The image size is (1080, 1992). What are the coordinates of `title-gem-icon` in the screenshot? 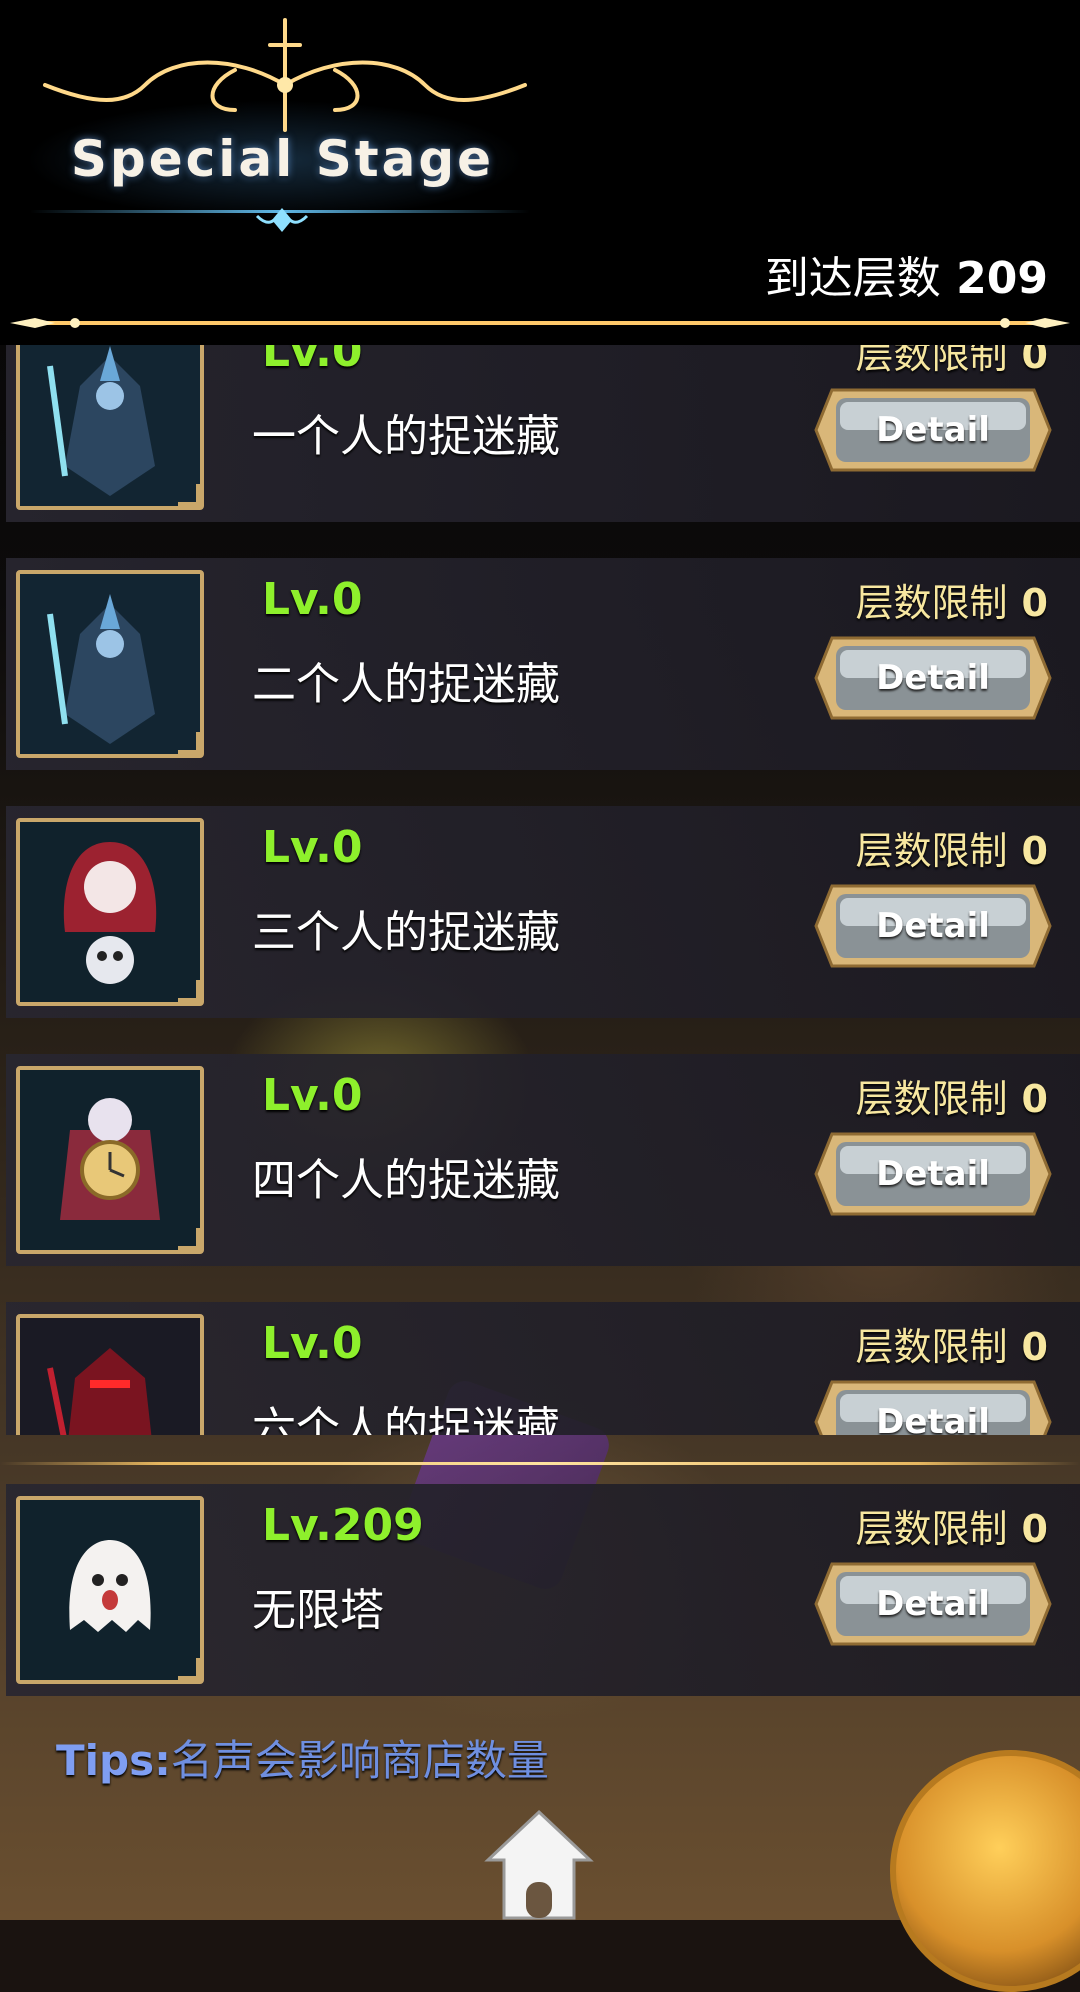 It's located at (282, 220).